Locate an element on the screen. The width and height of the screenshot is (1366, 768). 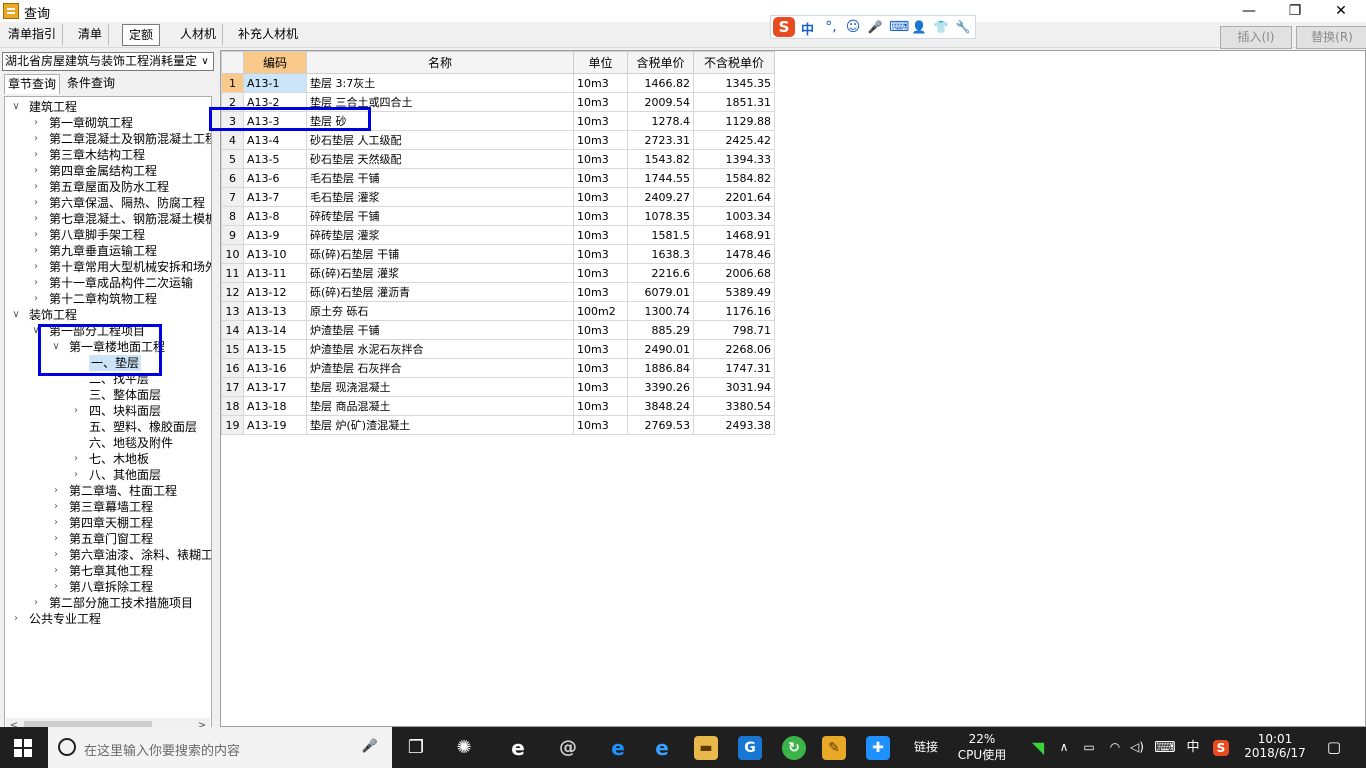
price-with-tax-cell: 2769.53 is located at coordinates (660, 425).